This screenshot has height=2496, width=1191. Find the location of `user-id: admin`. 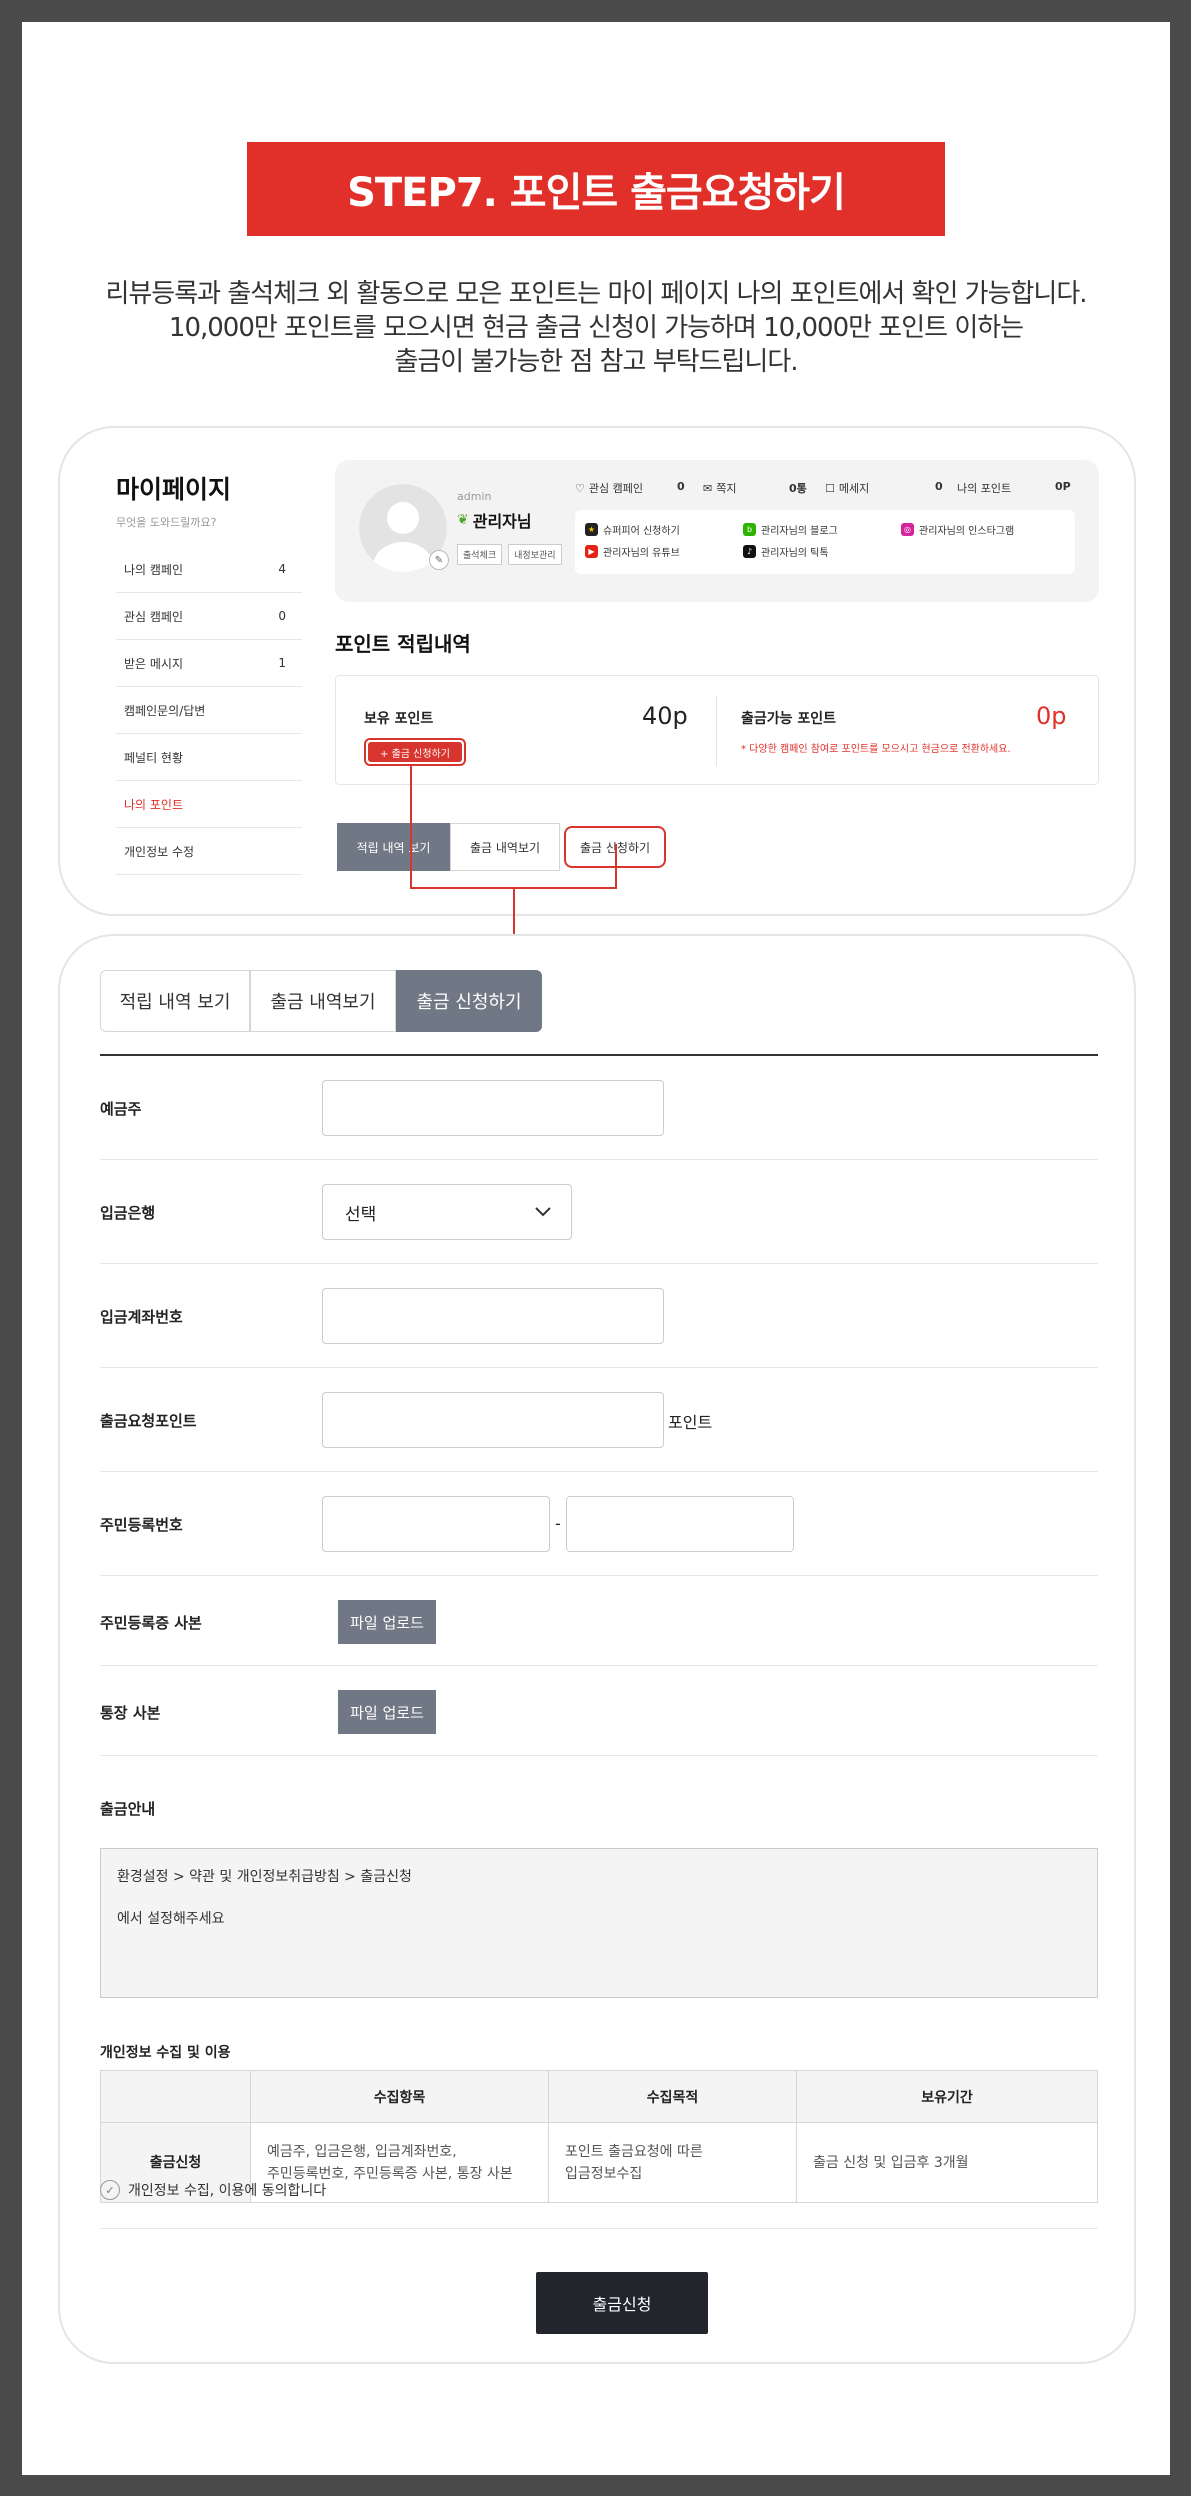

user-id: admin is located at coordinates (474, 496).